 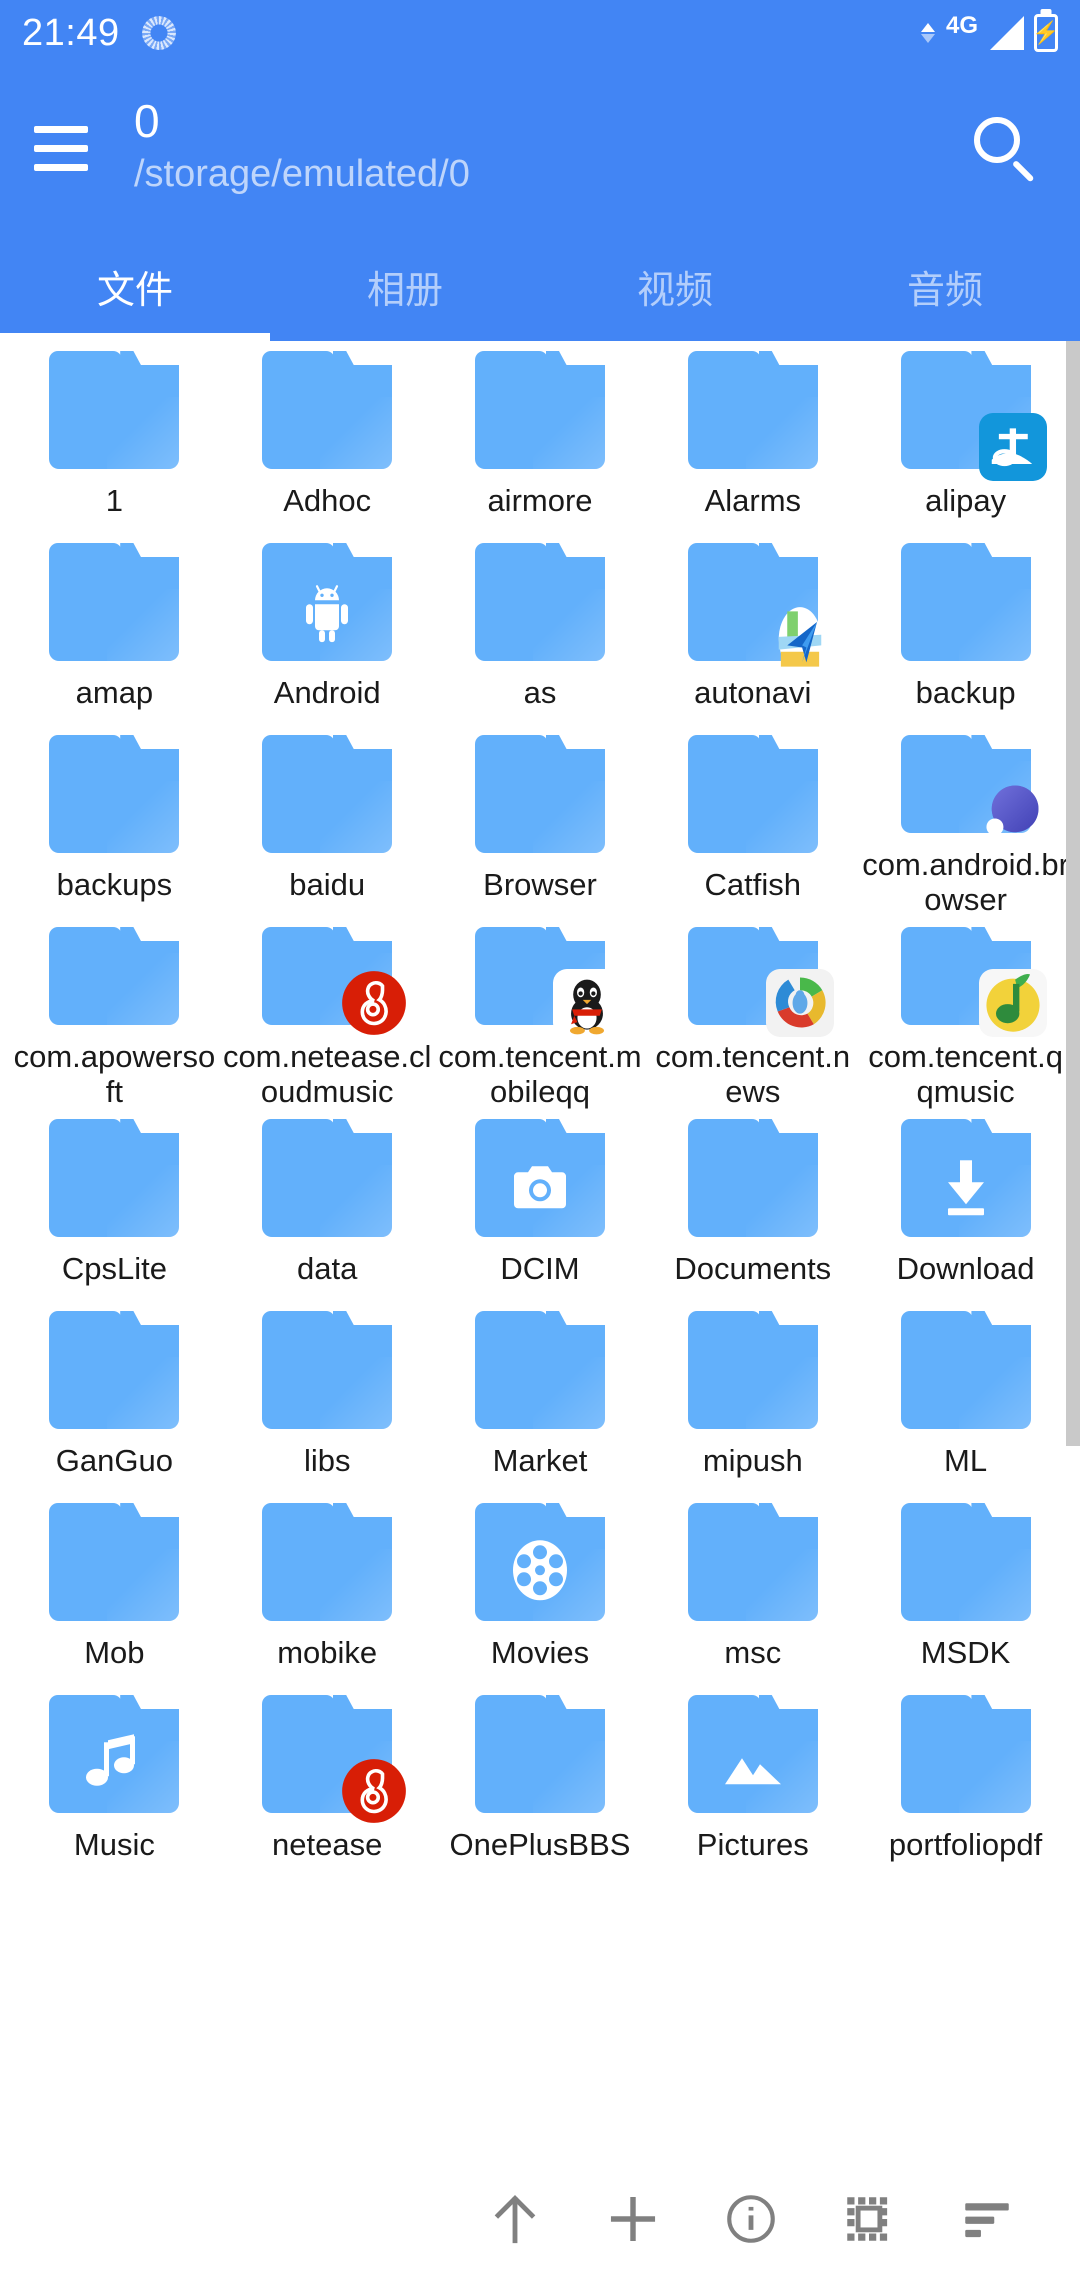 I want to click on file-name-label: Mob, so click(x=114, y=1652).